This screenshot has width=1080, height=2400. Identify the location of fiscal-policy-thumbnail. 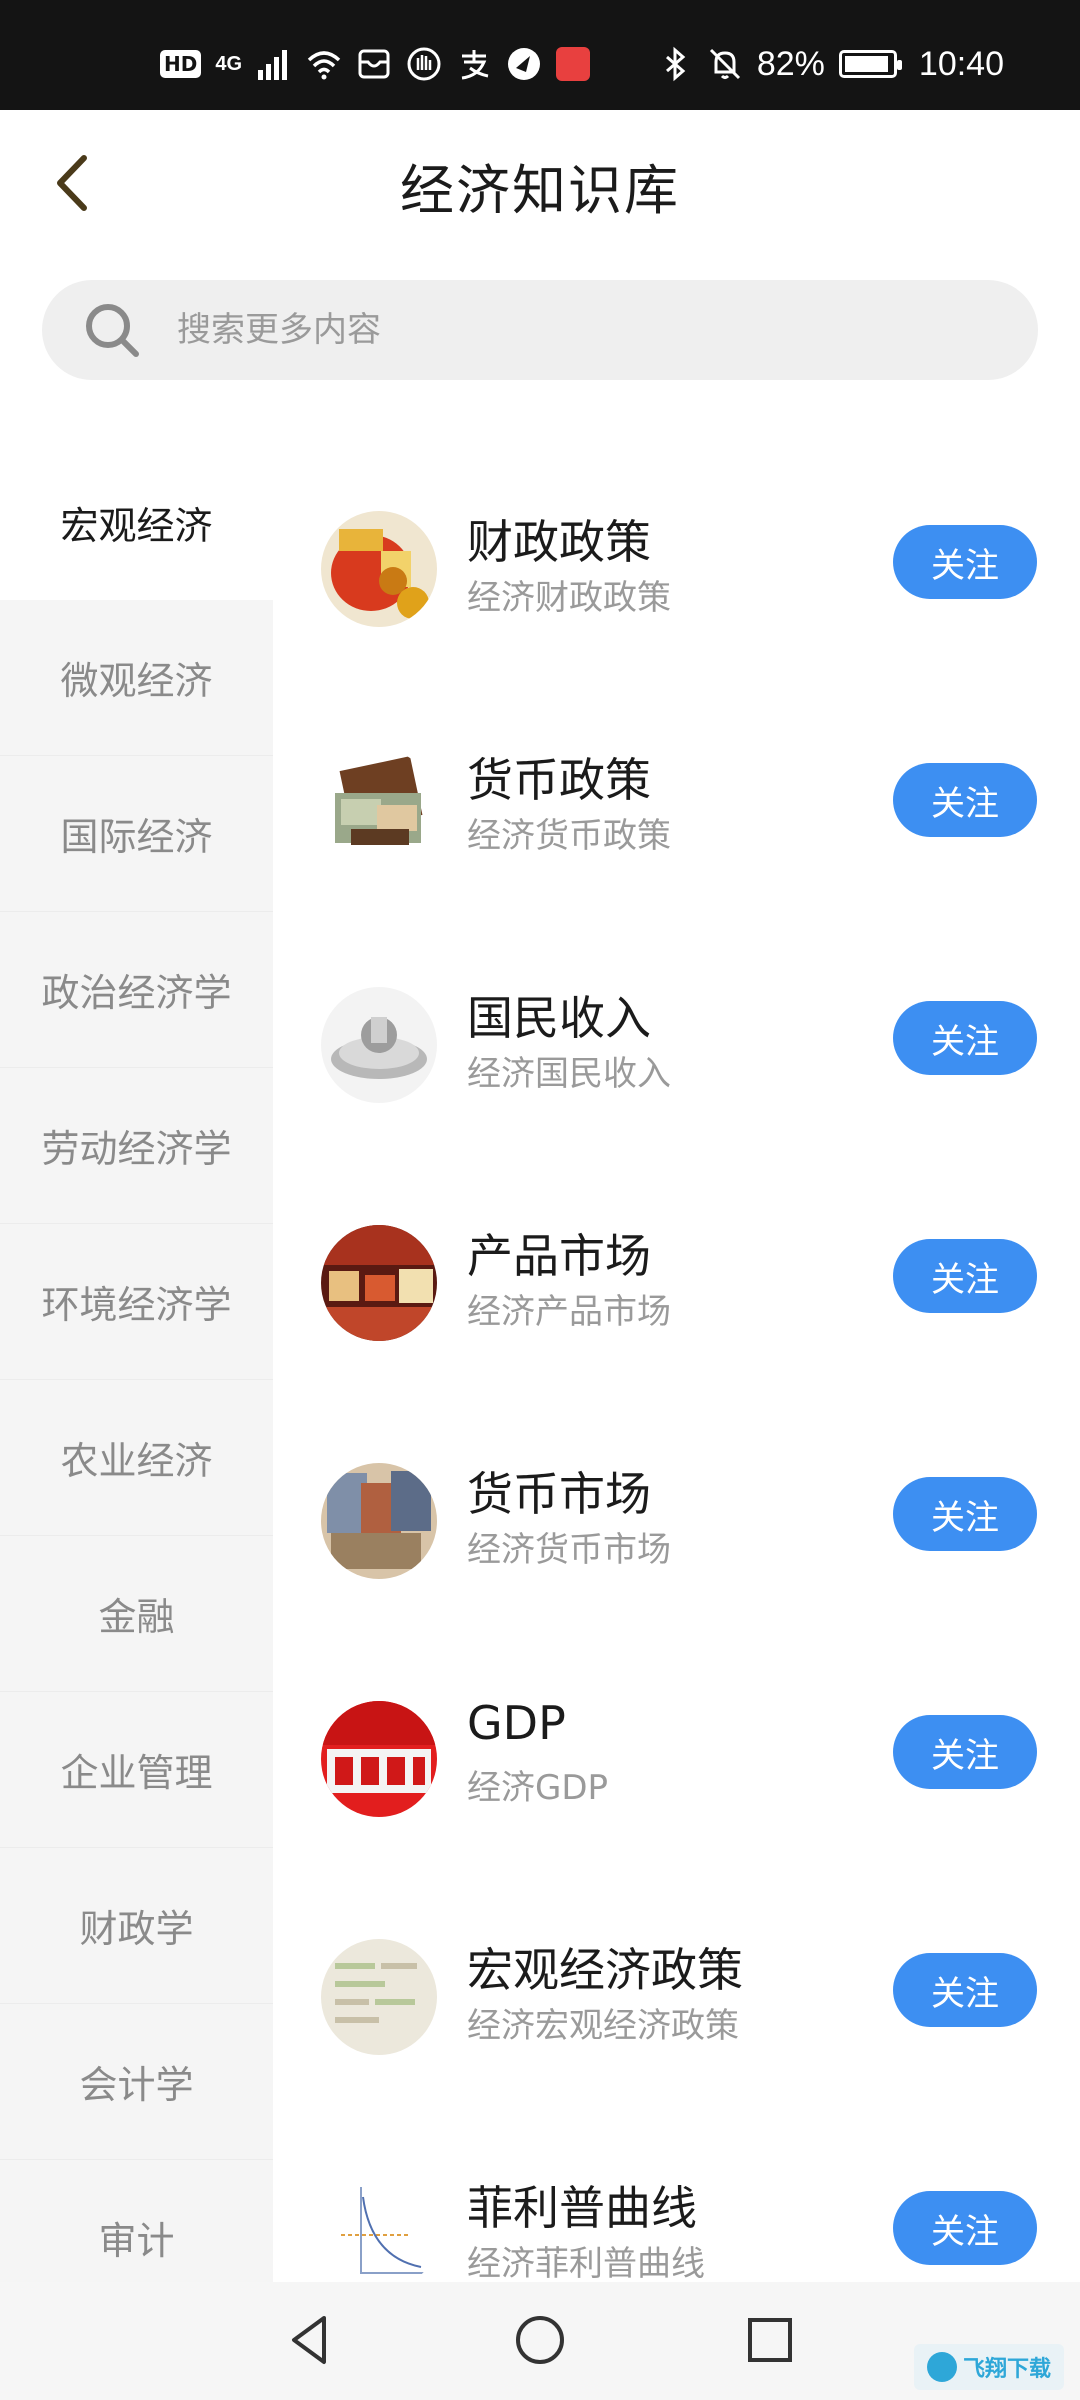
(379, 569).